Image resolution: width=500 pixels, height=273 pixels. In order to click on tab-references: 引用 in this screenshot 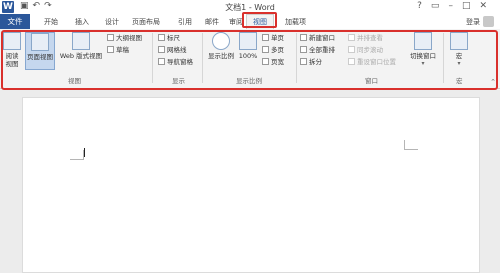, I will do `click(185, 22)`.